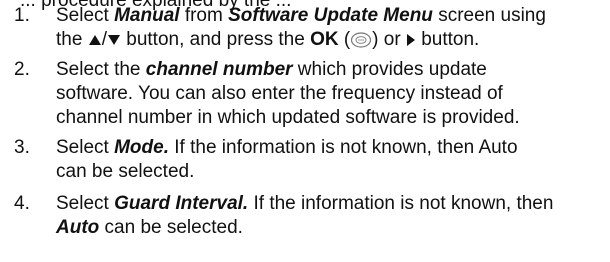 This screenshot has width=610, height=262. I want to click on step-number: 4., so click(22, 203).